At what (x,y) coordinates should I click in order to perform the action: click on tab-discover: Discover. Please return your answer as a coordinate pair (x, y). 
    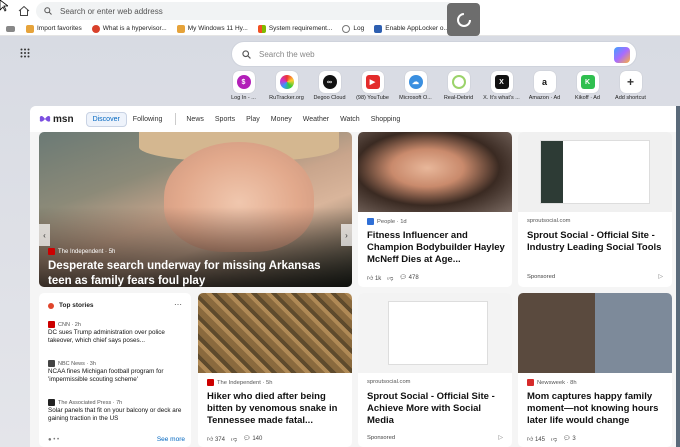
    Looking at the image, I should click on (106, 119).